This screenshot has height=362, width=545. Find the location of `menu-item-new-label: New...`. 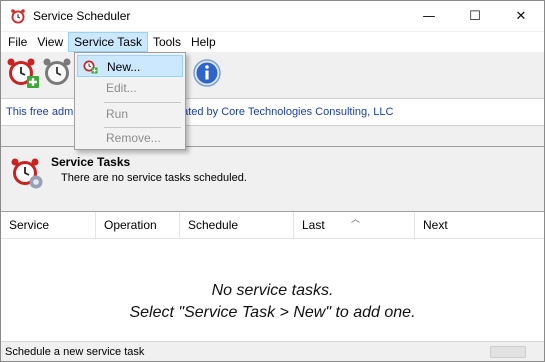

menu-item-new-label: New... is located at coordinates (124, 67).